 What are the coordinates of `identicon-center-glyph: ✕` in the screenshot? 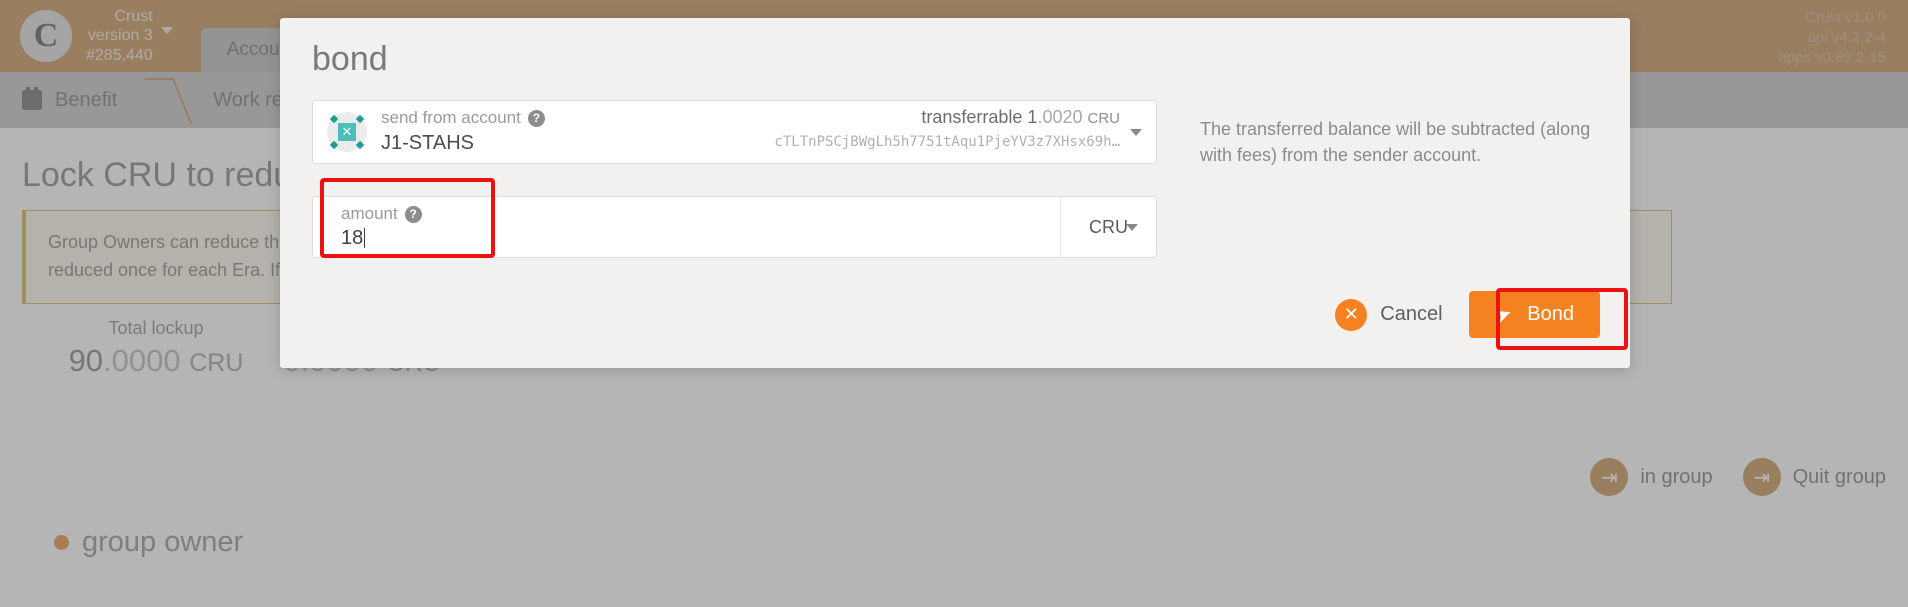 It's located at (347, 132).